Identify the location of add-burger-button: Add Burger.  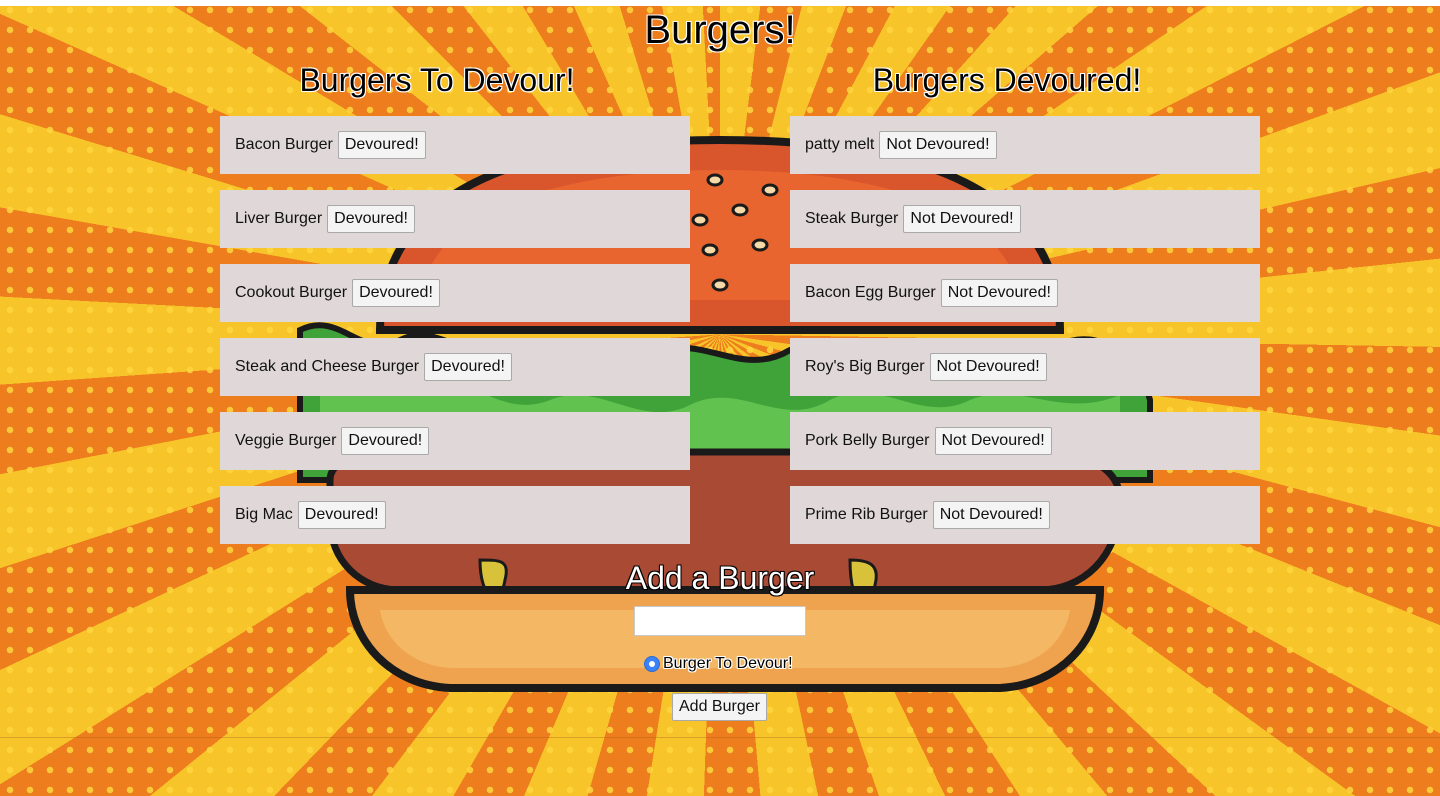
(719, 707).